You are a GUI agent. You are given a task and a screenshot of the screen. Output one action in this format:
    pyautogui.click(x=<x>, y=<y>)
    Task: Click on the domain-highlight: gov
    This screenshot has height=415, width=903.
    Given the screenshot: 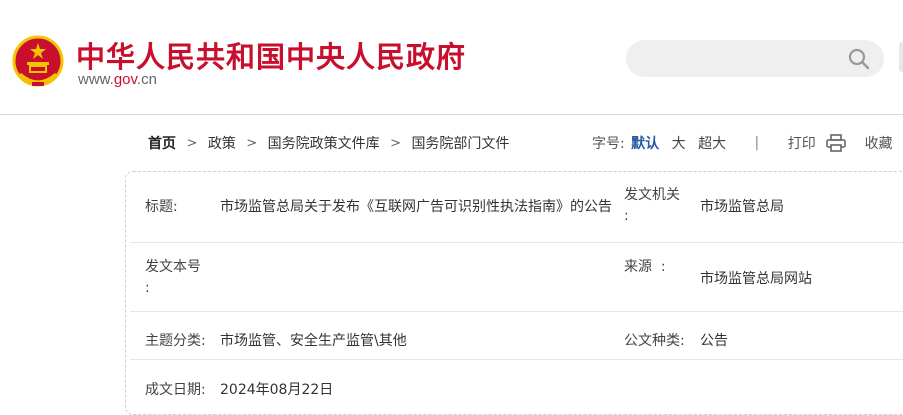 What is the action you would take?
    pyautogui.click(x=125, y=79)
    